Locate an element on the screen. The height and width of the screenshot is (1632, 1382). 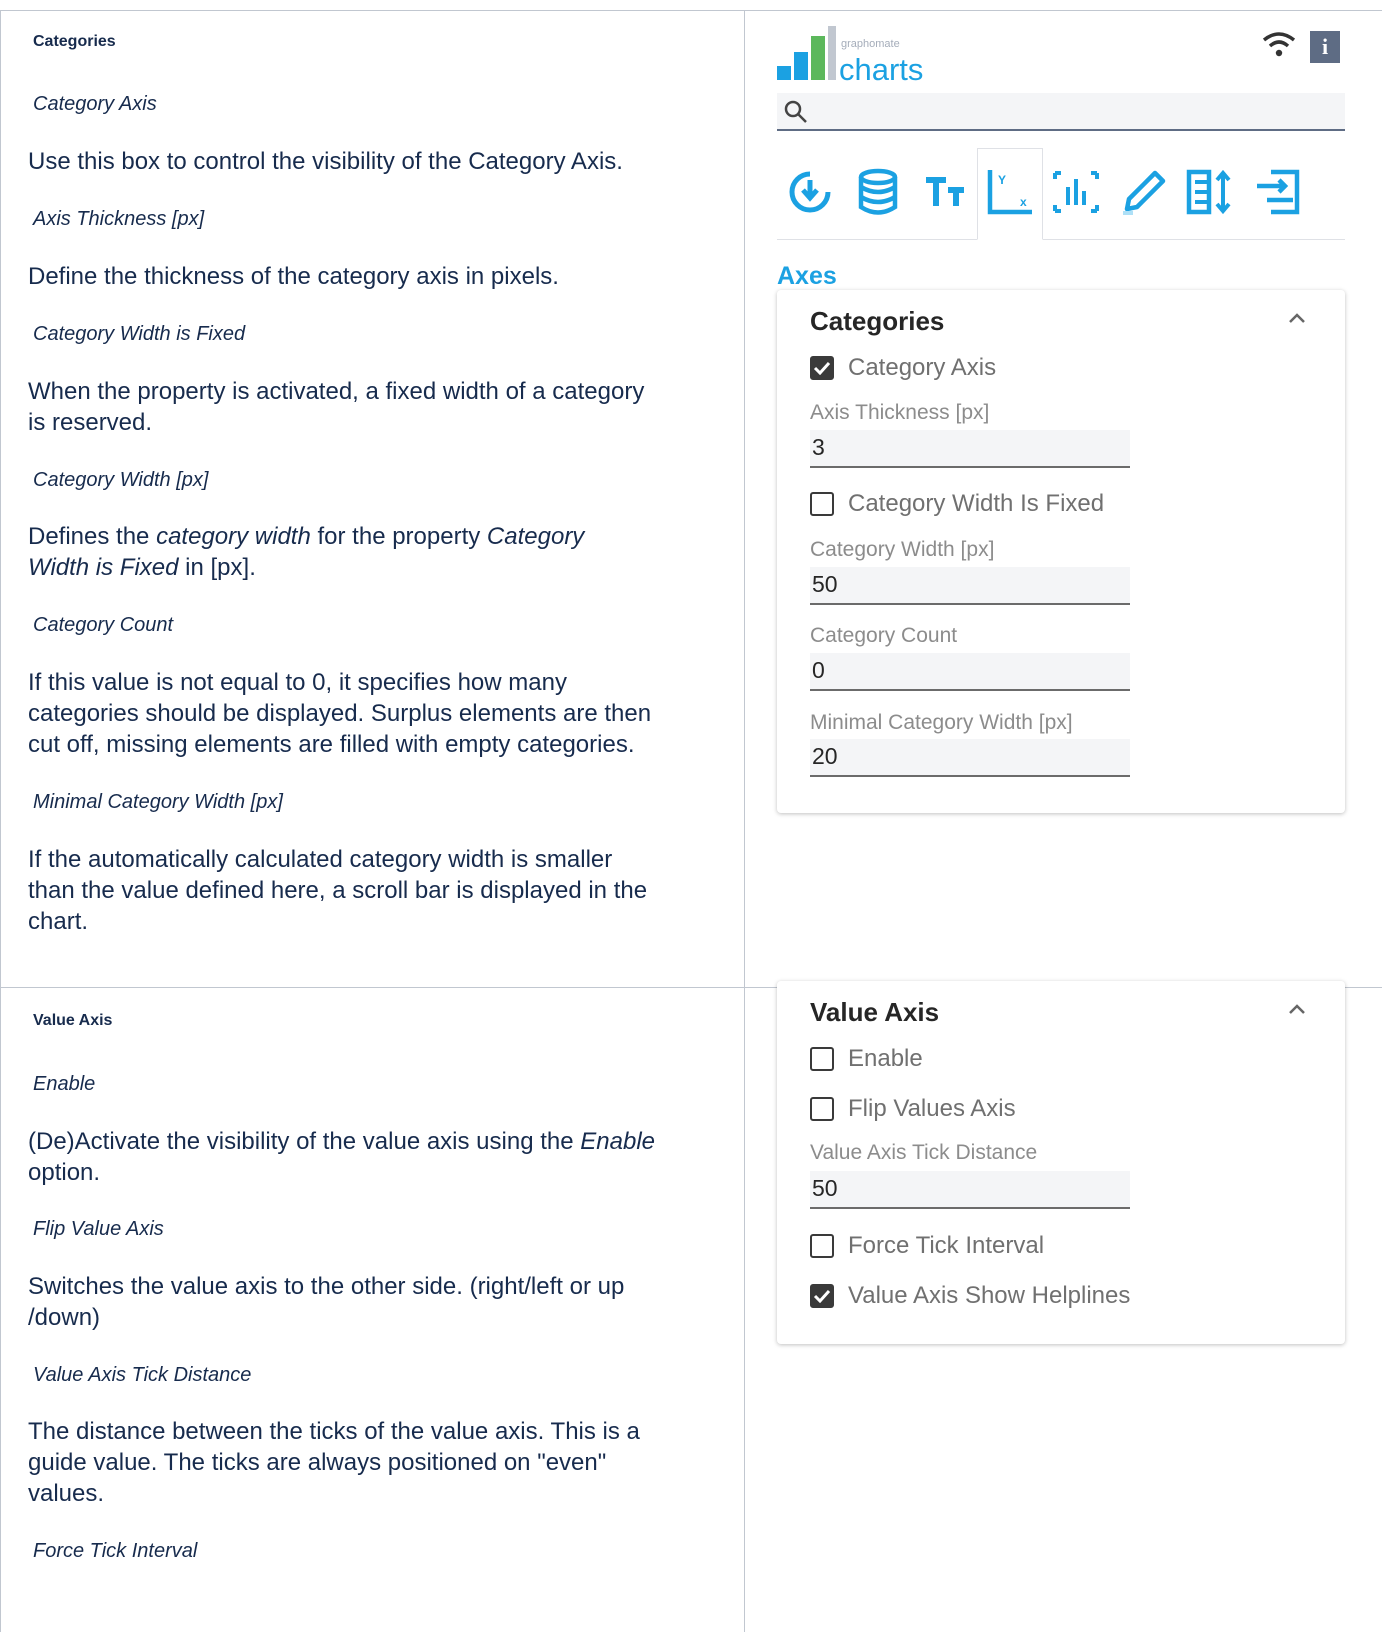
tab-style is located at coordinates (1144, 194).